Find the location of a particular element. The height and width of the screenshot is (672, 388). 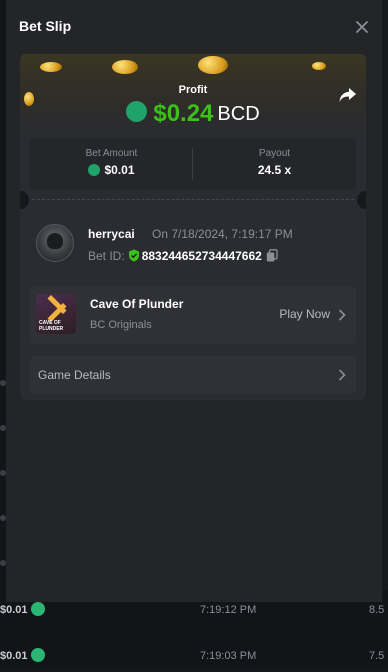

background-bet-row: $0.01 7:19:03 PM 7.5 is located at coordinates (194, 657).